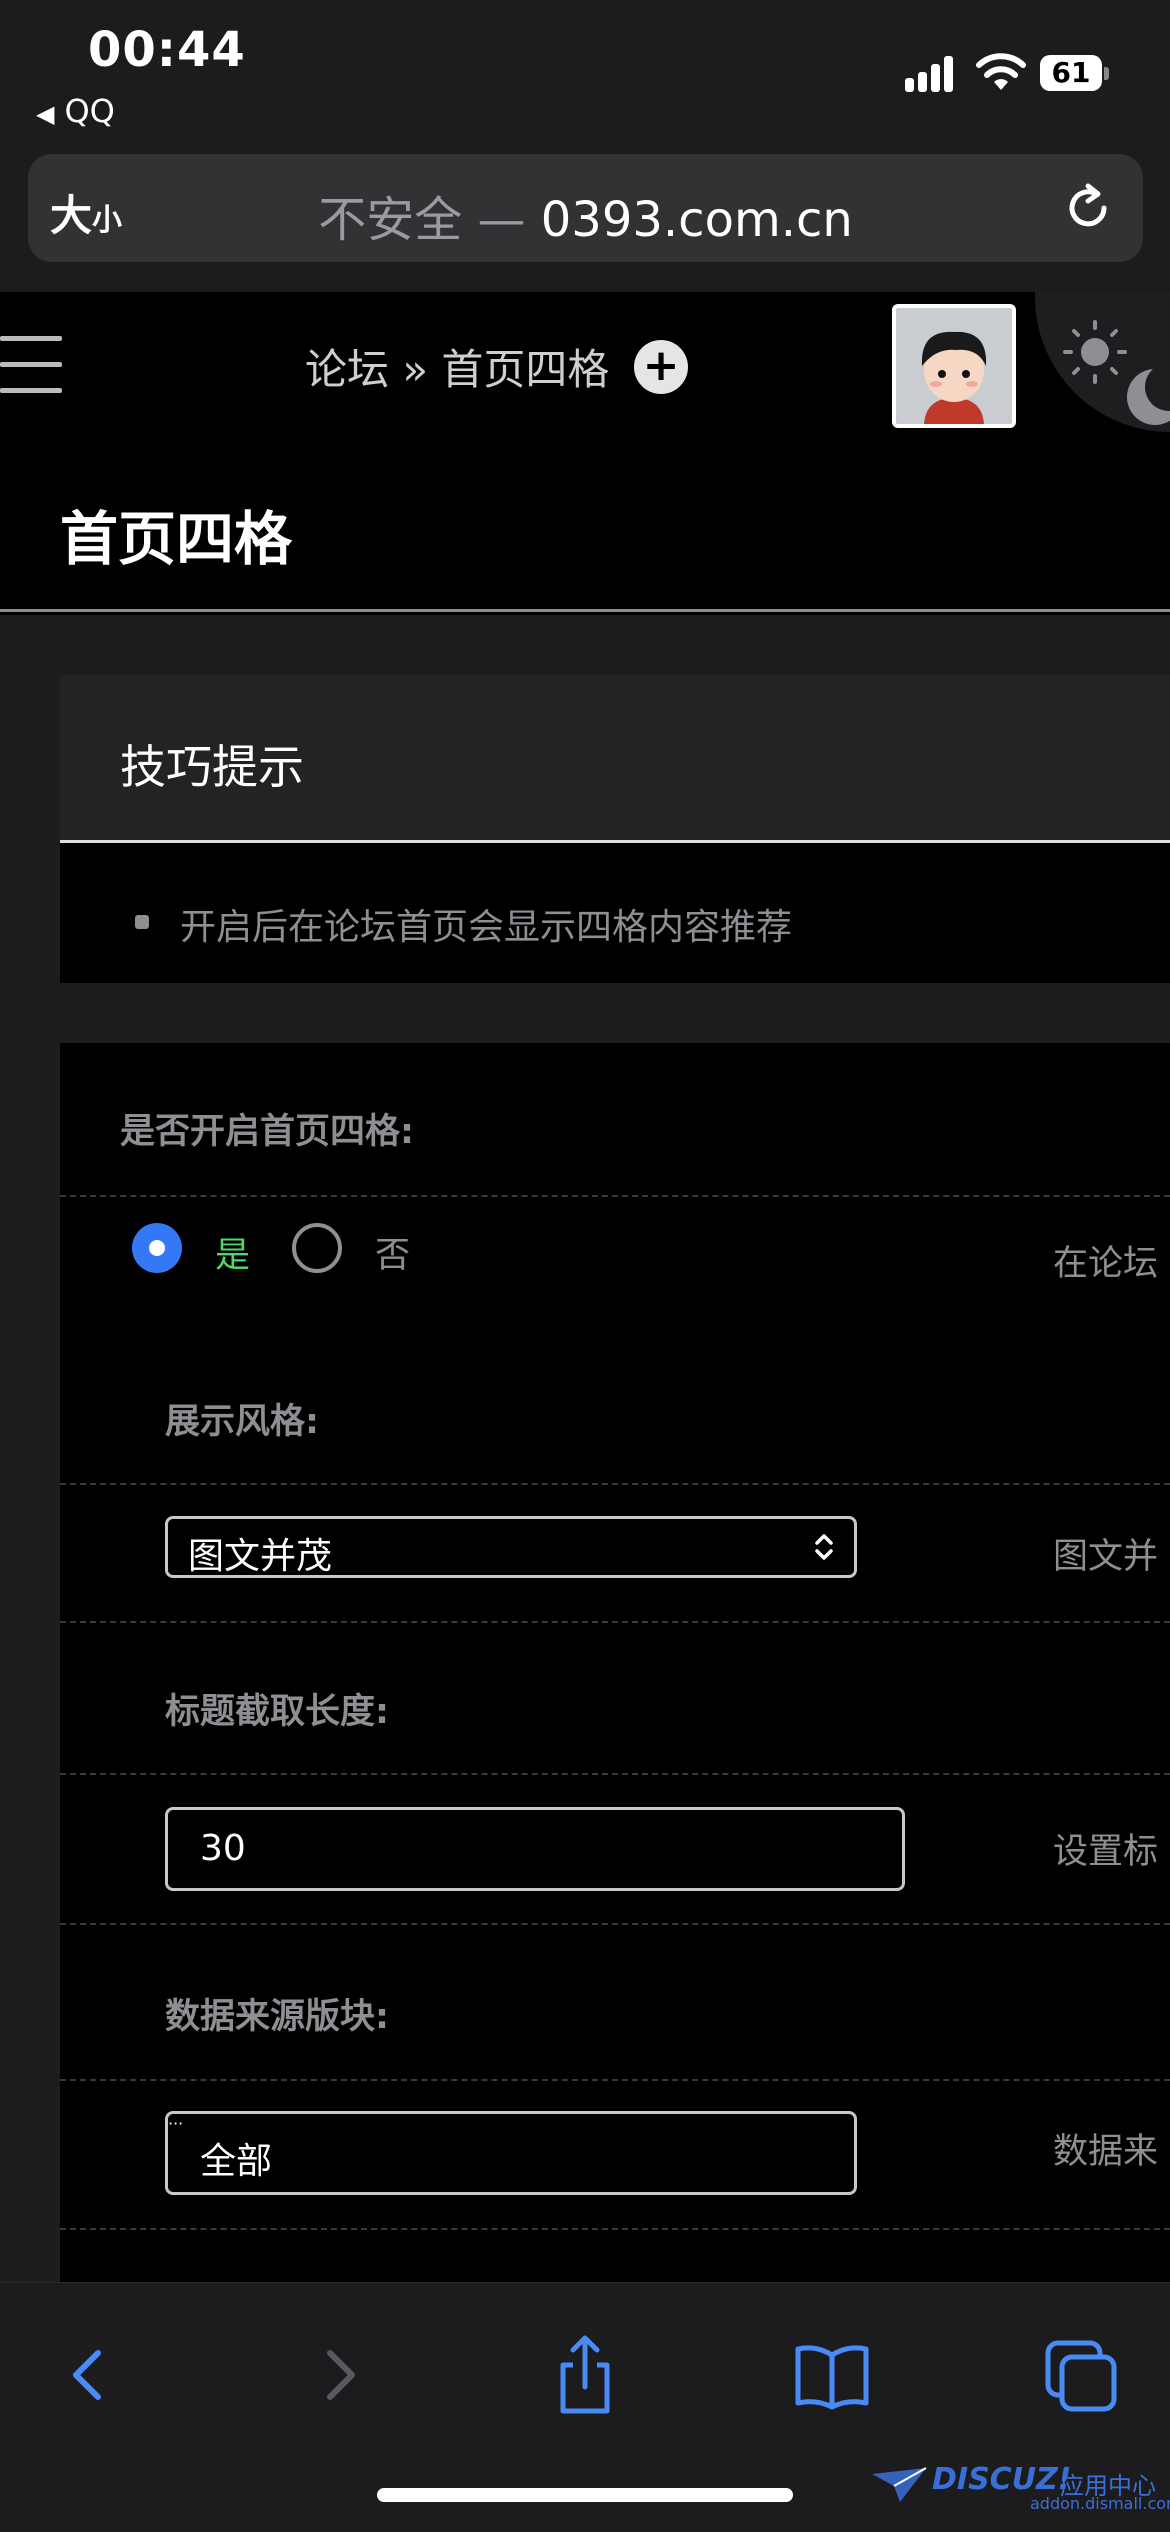 This screenshot has height=2532, width=1170. What do you see at coordinates (88, 2375) in the screenshot?
I see `back-chevron-icon` at bounding box center [88, 2375].